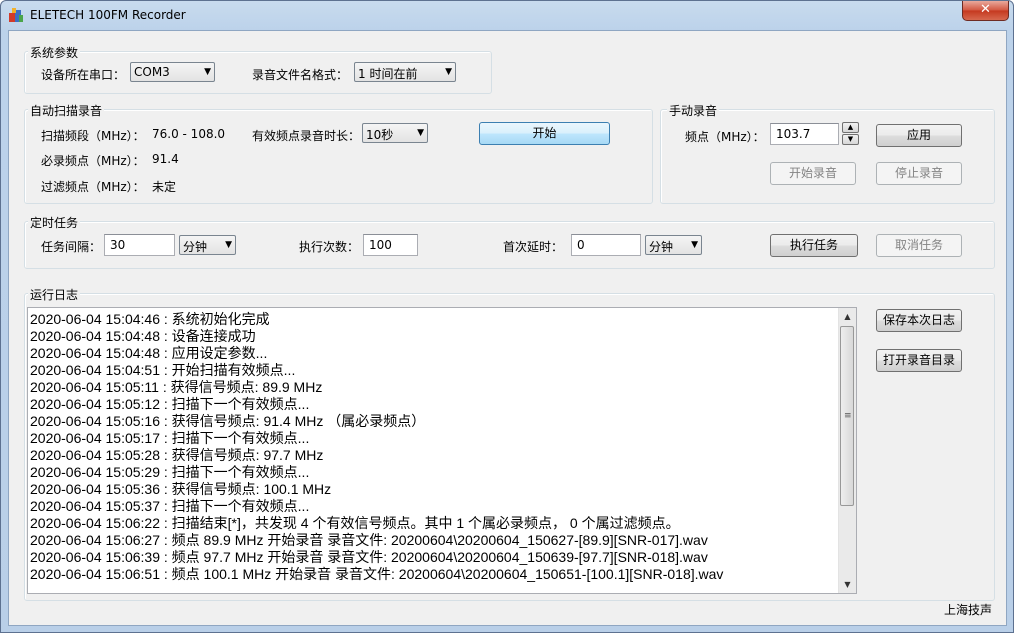 The width and height of the screenshot is (1014, 633). What do you see at coordinates (544, 133) in the screenshot?
I see `start-scan-button: 开始` at bounding box center [544, 133].